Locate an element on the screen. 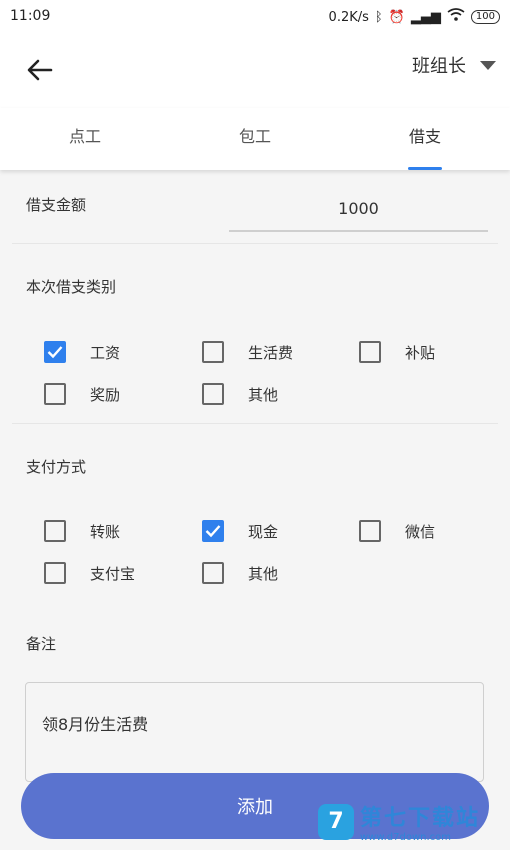 The width and height of the screenshot is (510, 850). status-icons: 0.2K/s ᛒ ⏰ ▂▄▆ 100 is located at coordinates (414, 17).